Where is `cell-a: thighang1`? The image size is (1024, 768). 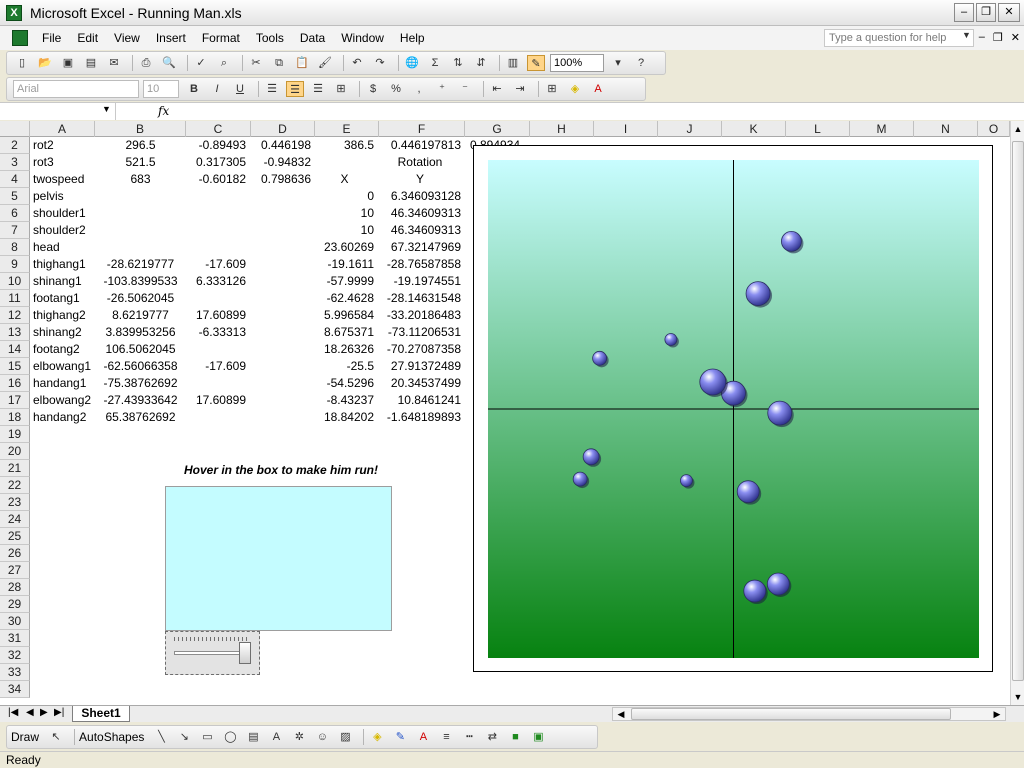 cell-a: thighang1 is located at coordinates (63, 264).